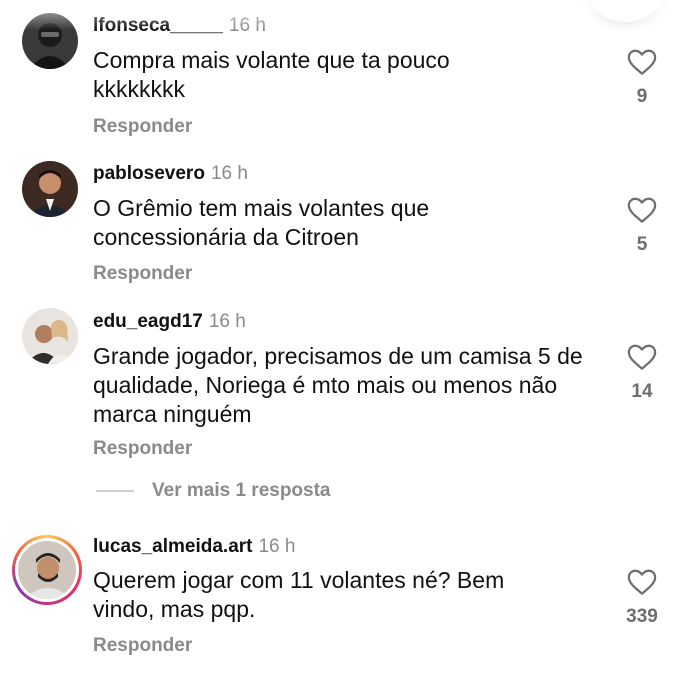 The width and height of the screenshot is (692, 675). Describe the element at coordinates (642, 226) in the screenshot. I see `like-button: 5` at that location.